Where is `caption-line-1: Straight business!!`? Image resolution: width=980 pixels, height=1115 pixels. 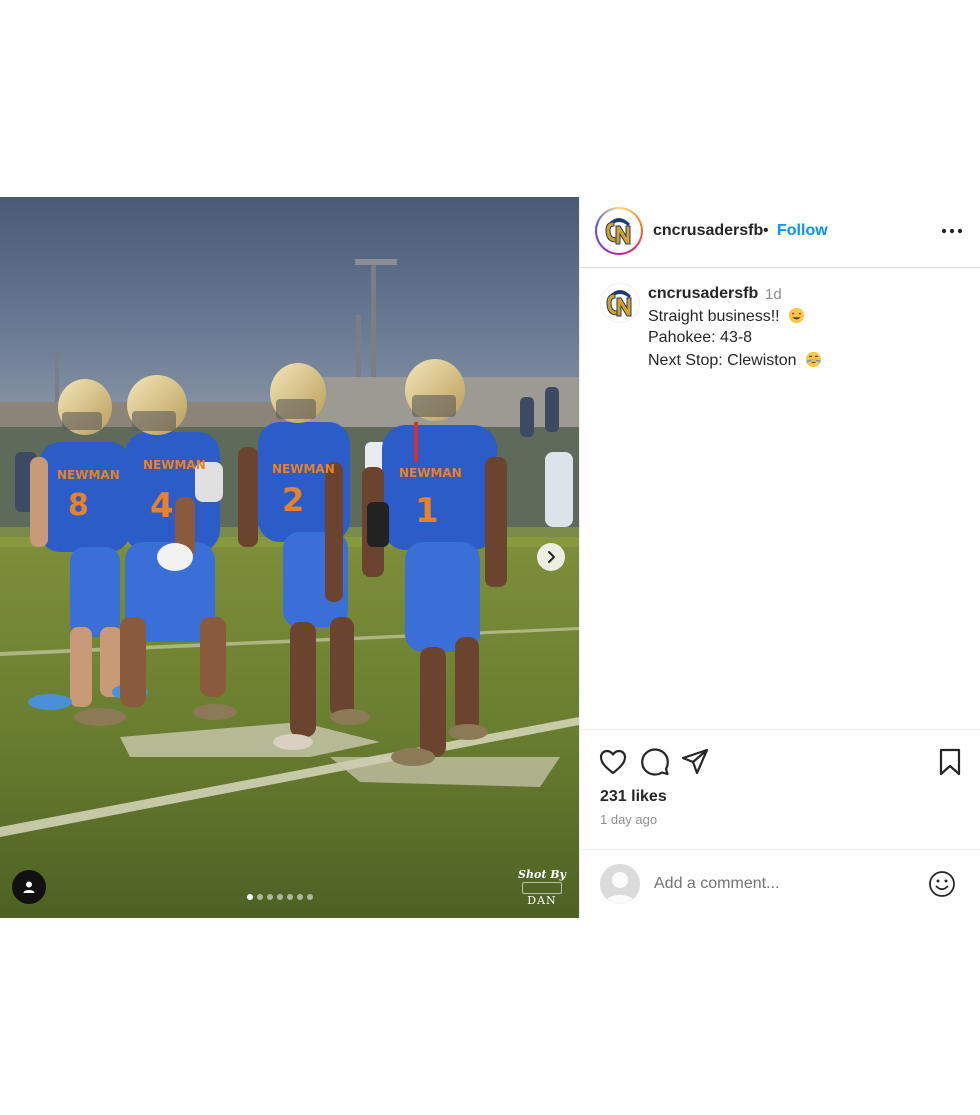 caption-line-1: Straight business!! is located at coordinates (726, 316).